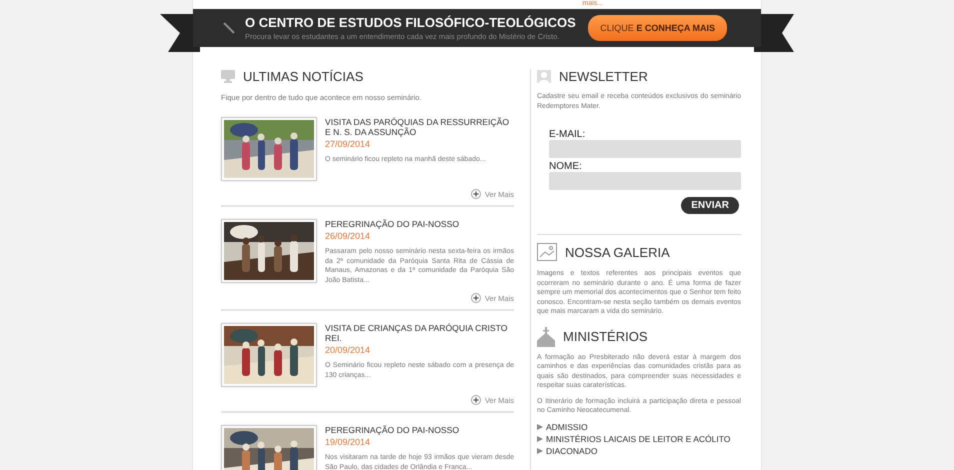  What do you see at coordinates (639, 451) in the screenshot?
I see `ministry-link: DIACONADO` at bounding box center [639, 451].